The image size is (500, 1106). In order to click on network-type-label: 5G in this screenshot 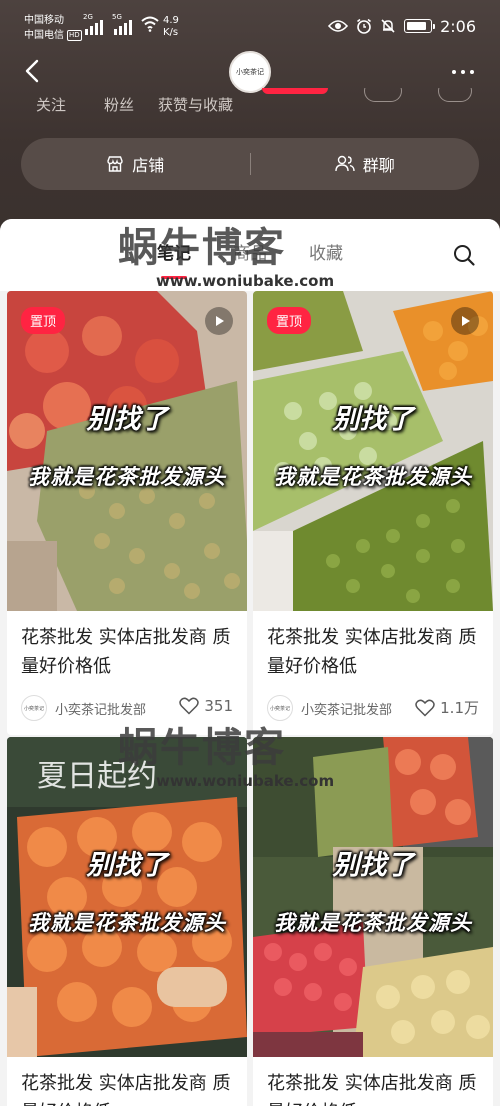, I will do `click(117, 17)`.